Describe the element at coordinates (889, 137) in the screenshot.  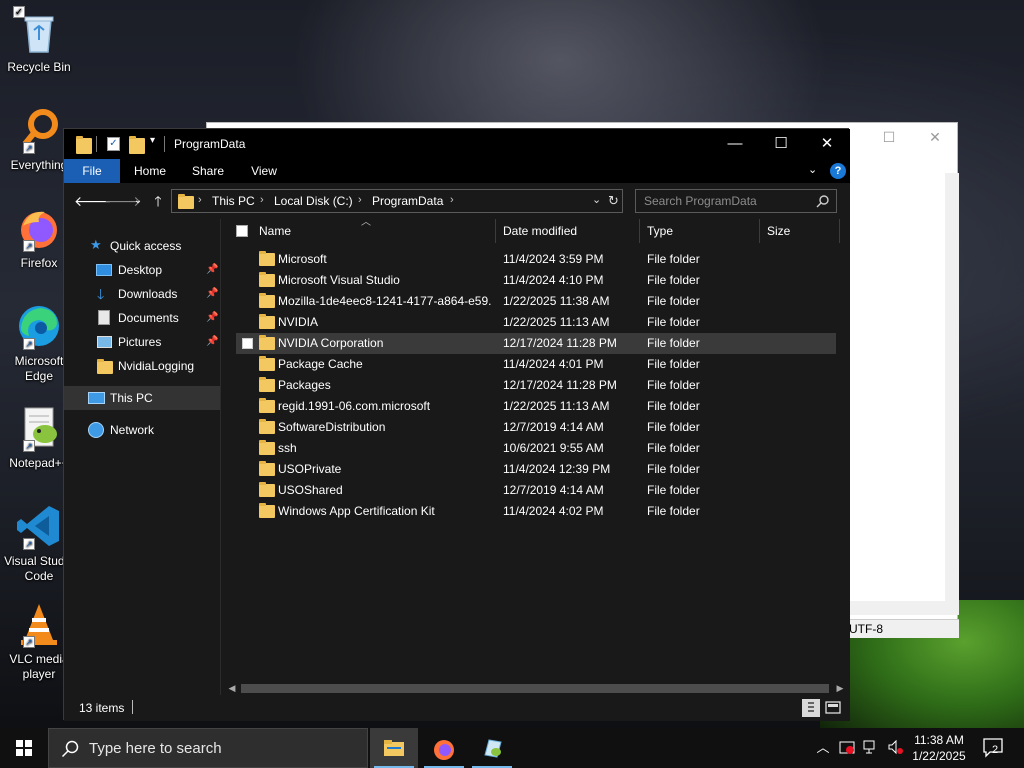
I see `maximize-icon: ☐` at that location.